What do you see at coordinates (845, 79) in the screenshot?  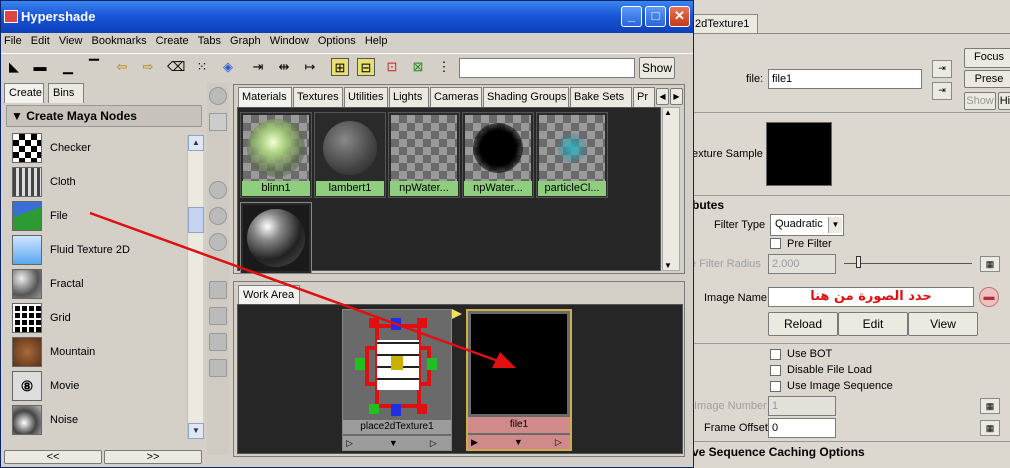 I see `file-name-field: file1` at bounding box center [845, 79].